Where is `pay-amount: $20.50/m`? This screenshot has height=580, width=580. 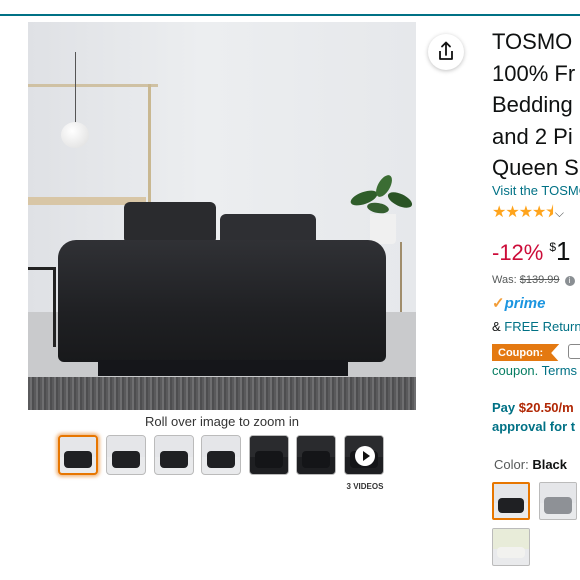
pay-amount: $20.50/m is located at coordinates (546, 407).